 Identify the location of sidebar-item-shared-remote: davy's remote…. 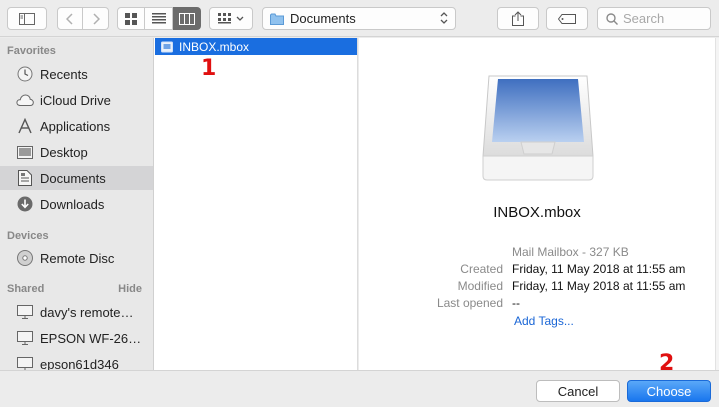
(76, 312).